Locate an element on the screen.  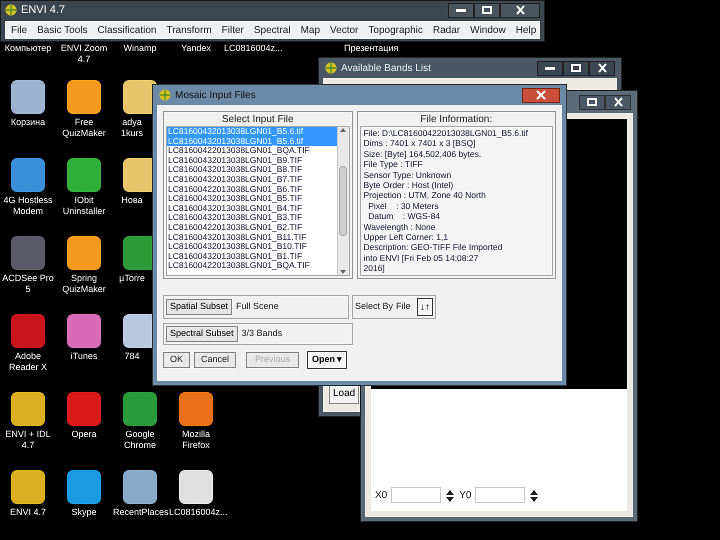
menu-item: Vector is located at coordinates (344, 30).